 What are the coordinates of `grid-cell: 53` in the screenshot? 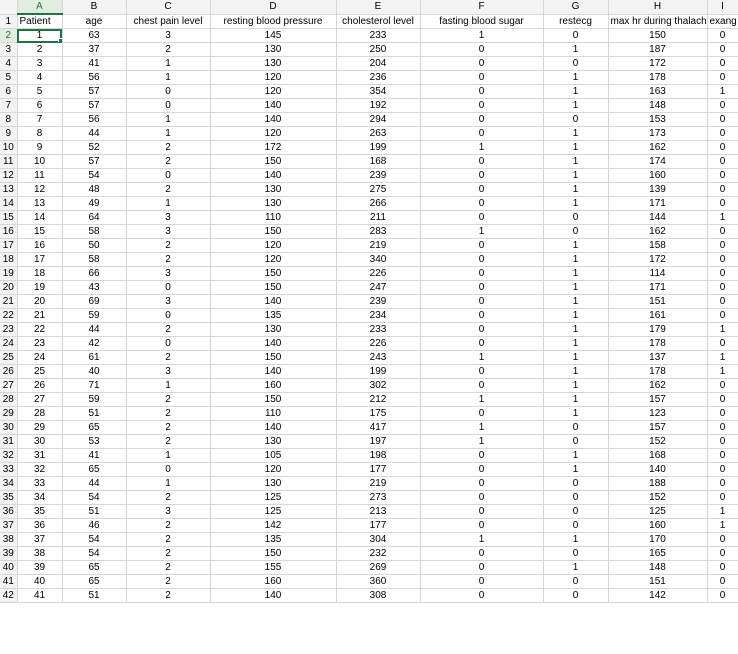 It's located at (94, 441).